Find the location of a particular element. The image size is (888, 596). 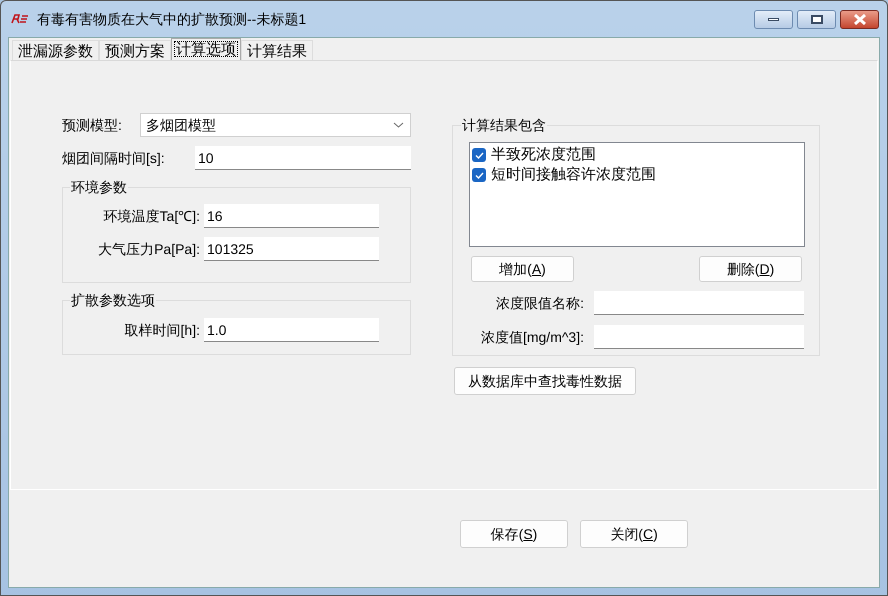

field-label: 环境温度Ta[℃]: is located at coordinates (151, 216).